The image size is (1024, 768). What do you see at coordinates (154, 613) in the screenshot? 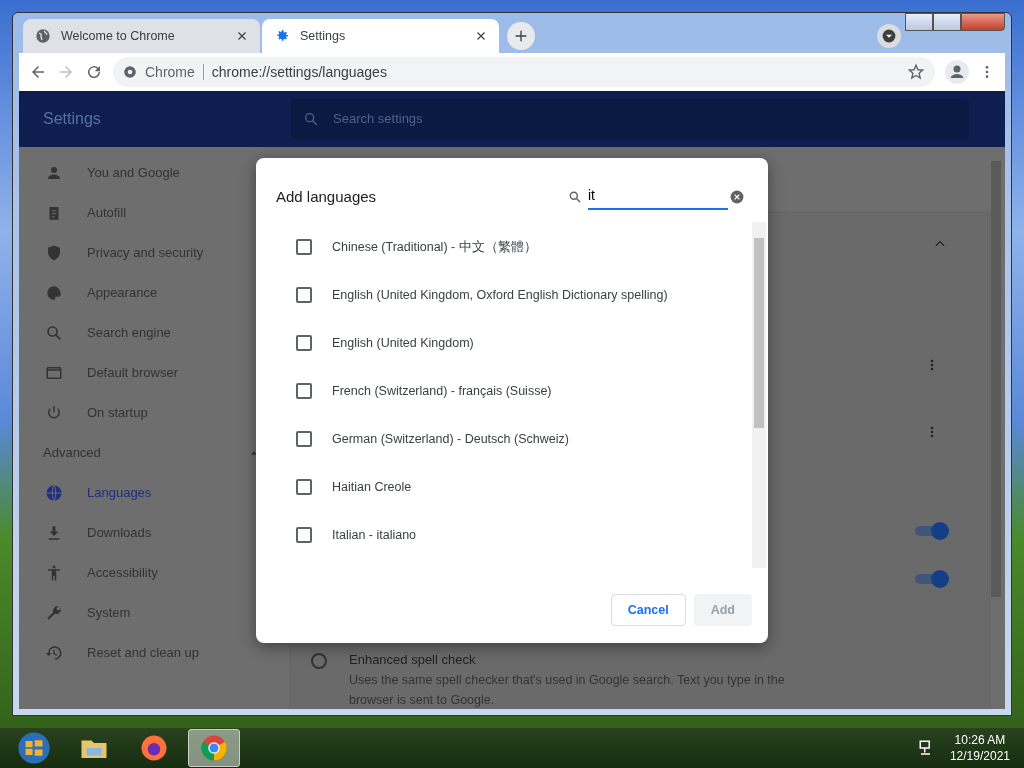
I see `sidebar-item: System` at bounding box center [154, 613].